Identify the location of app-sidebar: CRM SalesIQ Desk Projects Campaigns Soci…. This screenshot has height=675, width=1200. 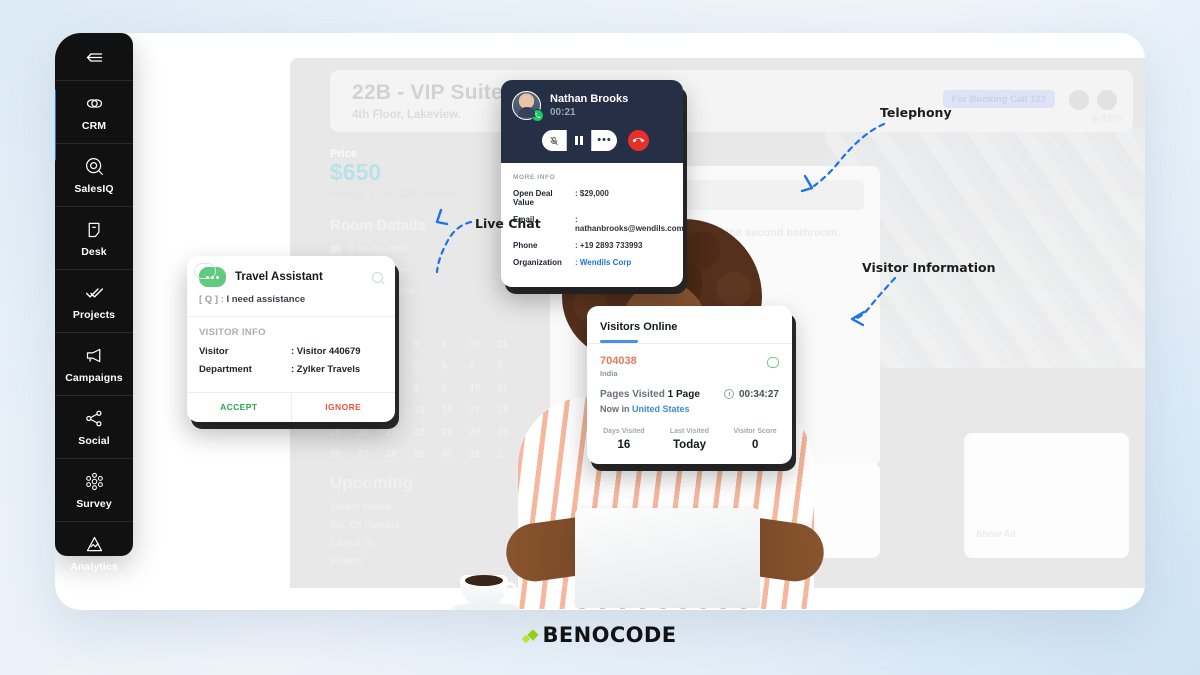
(94, 321).